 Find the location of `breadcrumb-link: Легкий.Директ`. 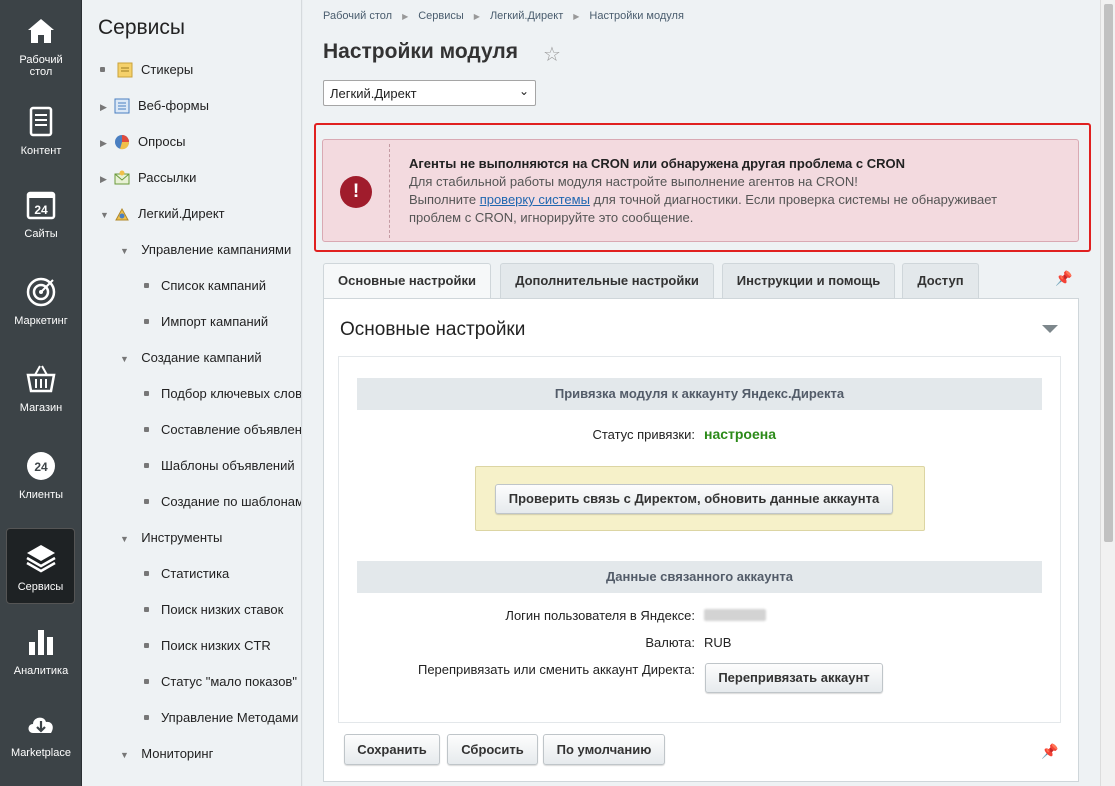

breadcrumb-link: Легкий.Директ is located at coordinates (526, 16).